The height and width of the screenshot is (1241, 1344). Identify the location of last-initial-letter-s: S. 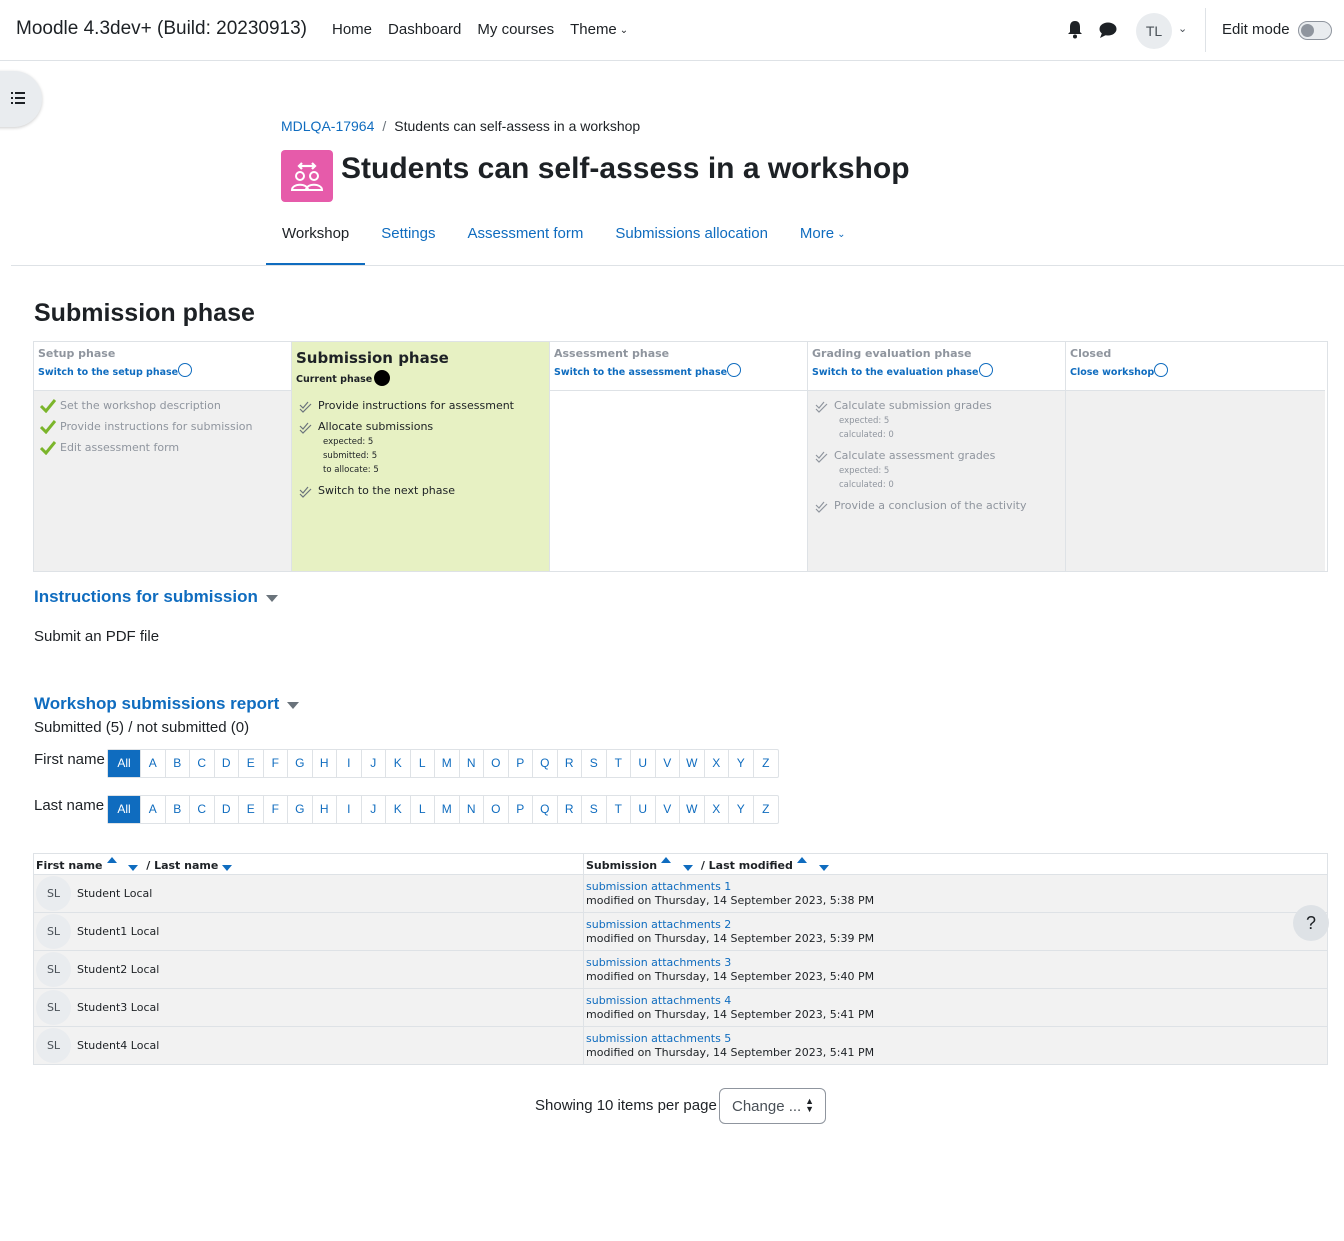
(594, 809).